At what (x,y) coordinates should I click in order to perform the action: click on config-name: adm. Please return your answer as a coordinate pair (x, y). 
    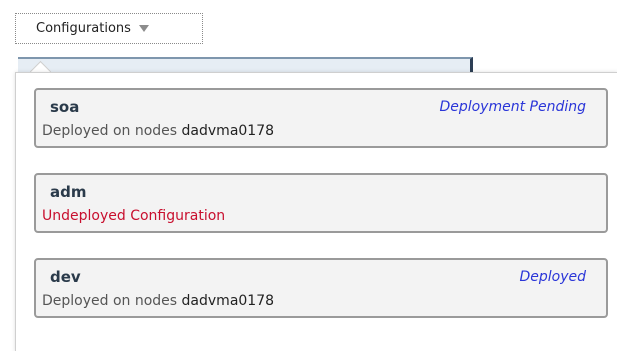
    Looking at the image, I should click on (68, 192).